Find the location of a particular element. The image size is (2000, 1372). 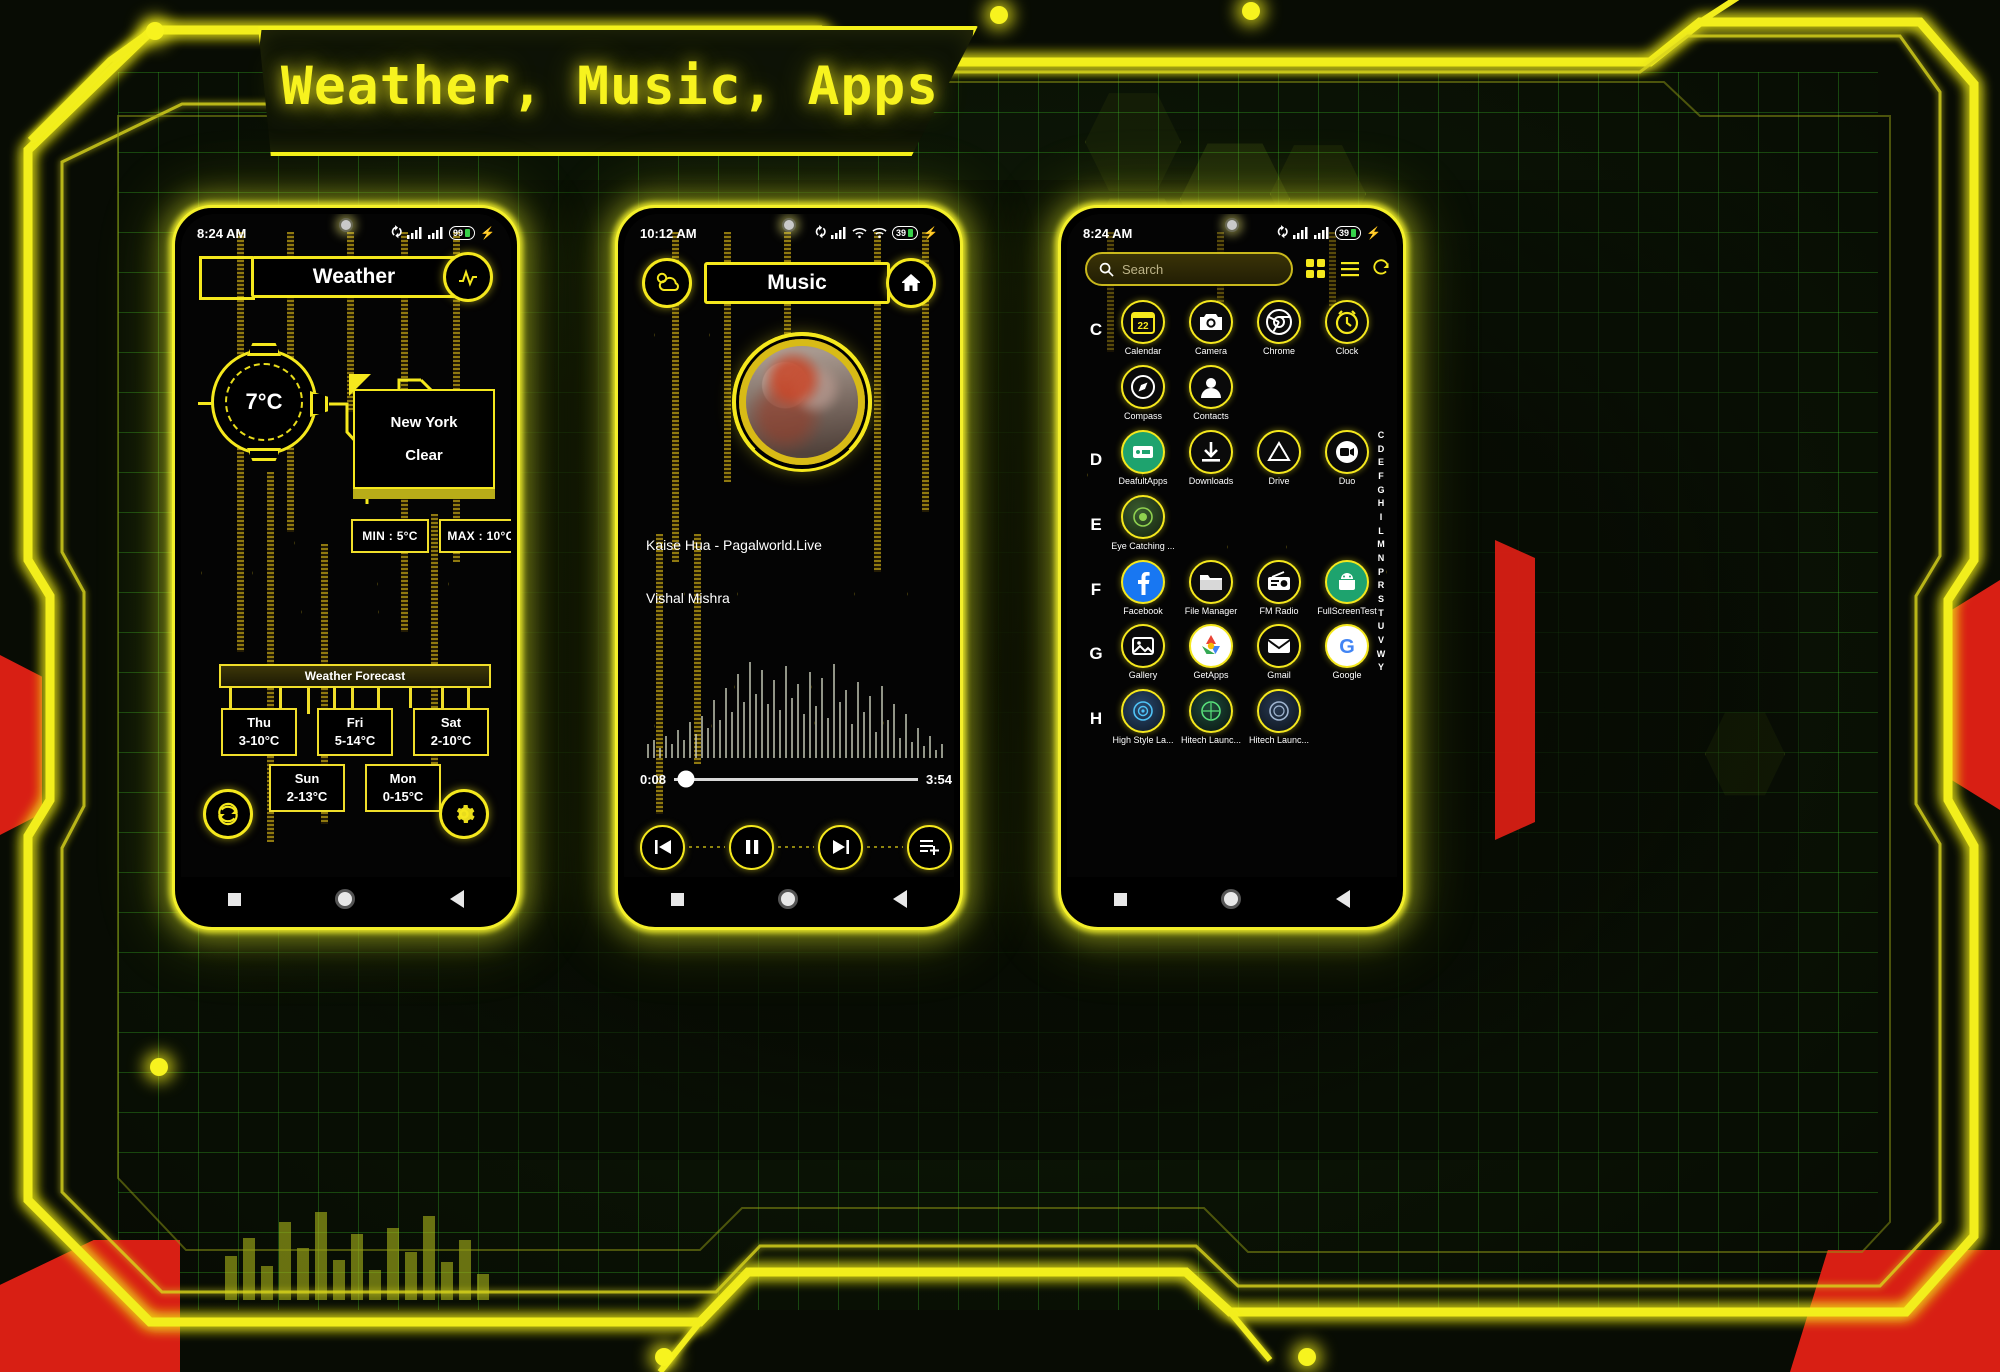

az-index-letter: H is located at coordinates (1381, 504).